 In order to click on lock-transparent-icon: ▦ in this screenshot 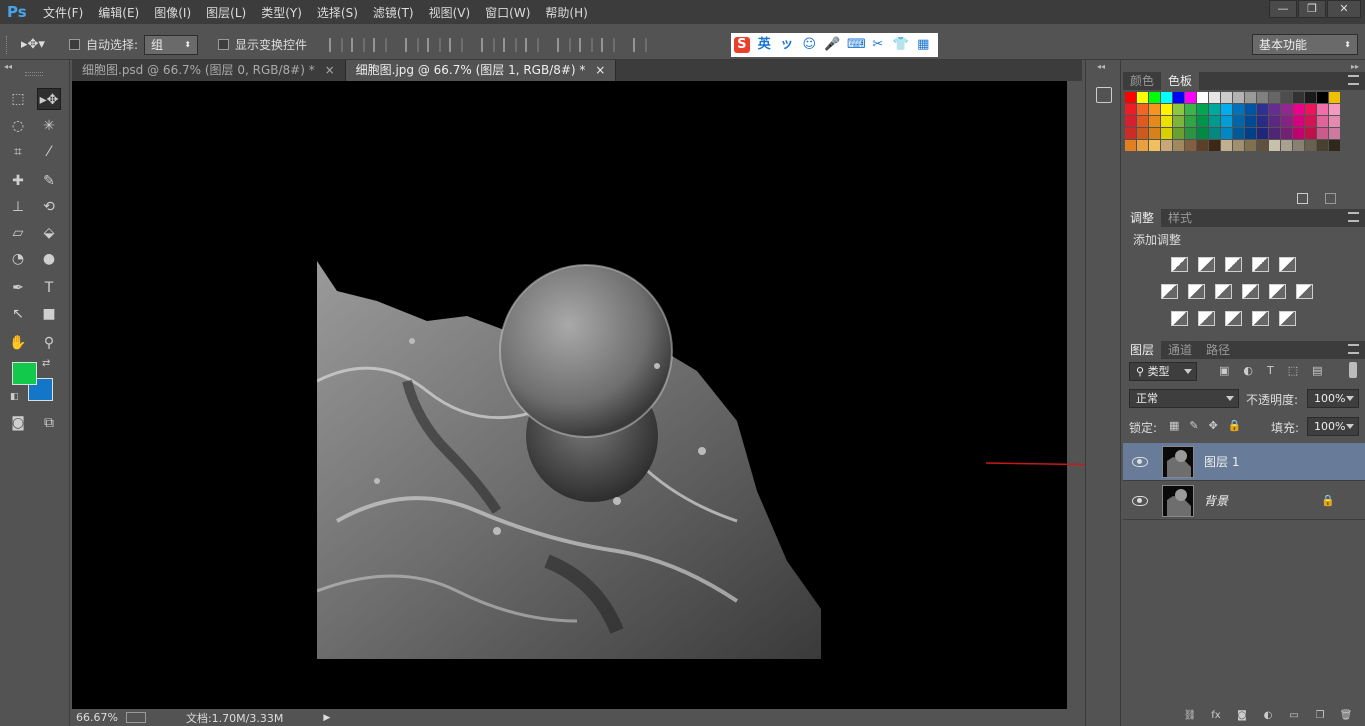, I will do `click(1174, 425)`.